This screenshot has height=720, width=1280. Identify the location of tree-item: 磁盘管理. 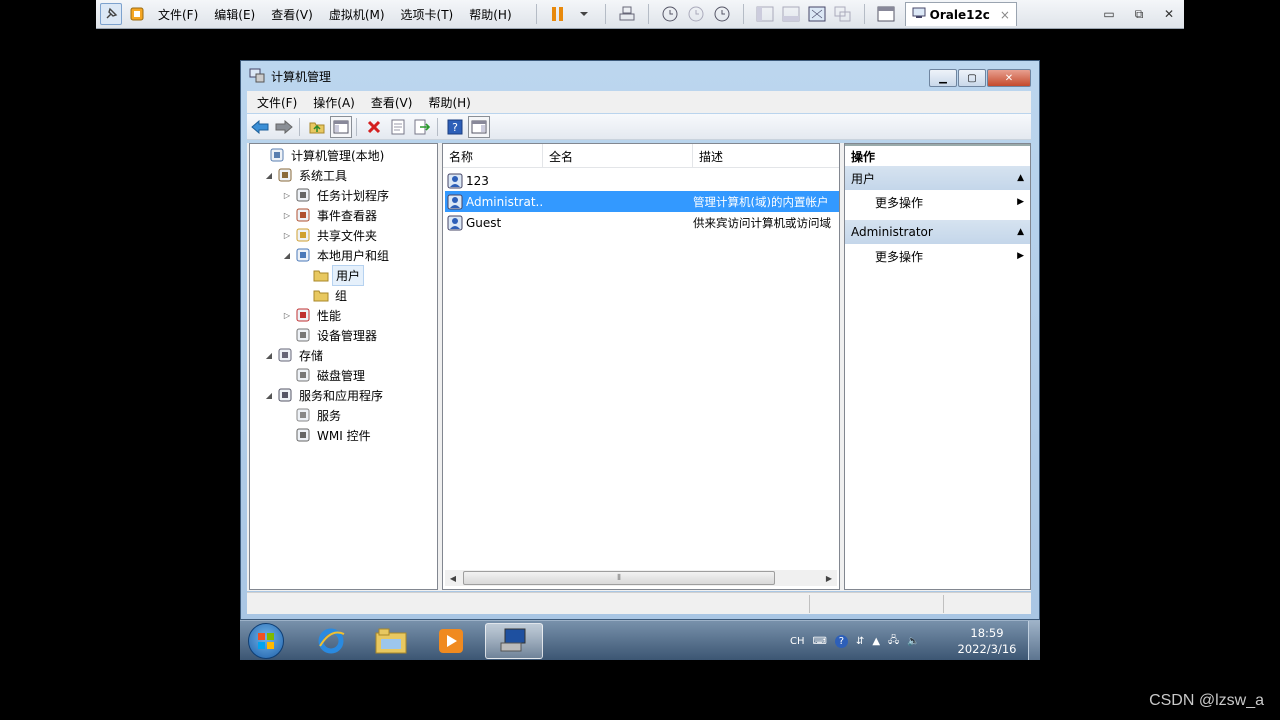
(325, 375).